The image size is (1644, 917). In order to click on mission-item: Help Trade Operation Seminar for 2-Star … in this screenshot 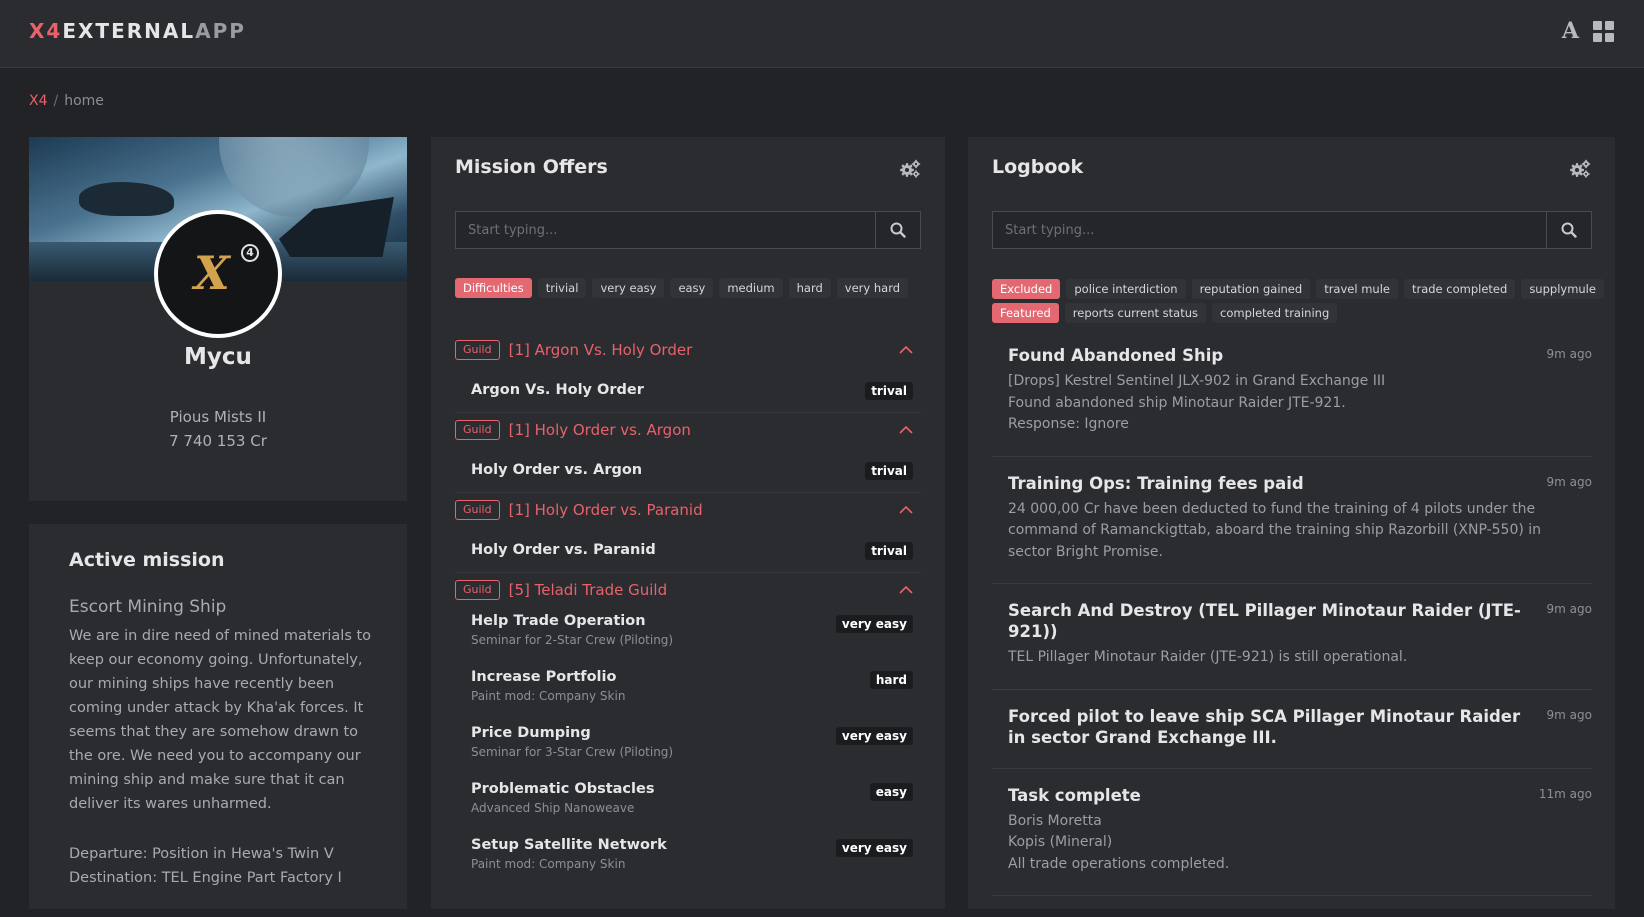, I will do `click(688, 635)`.